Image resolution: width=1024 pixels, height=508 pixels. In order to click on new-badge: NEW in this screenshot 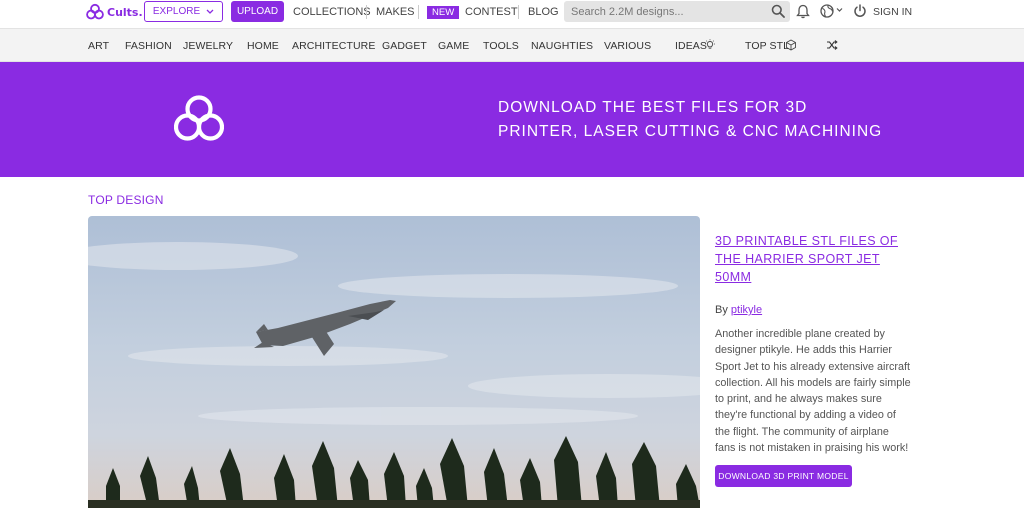, I will do `click(443, 12)`.